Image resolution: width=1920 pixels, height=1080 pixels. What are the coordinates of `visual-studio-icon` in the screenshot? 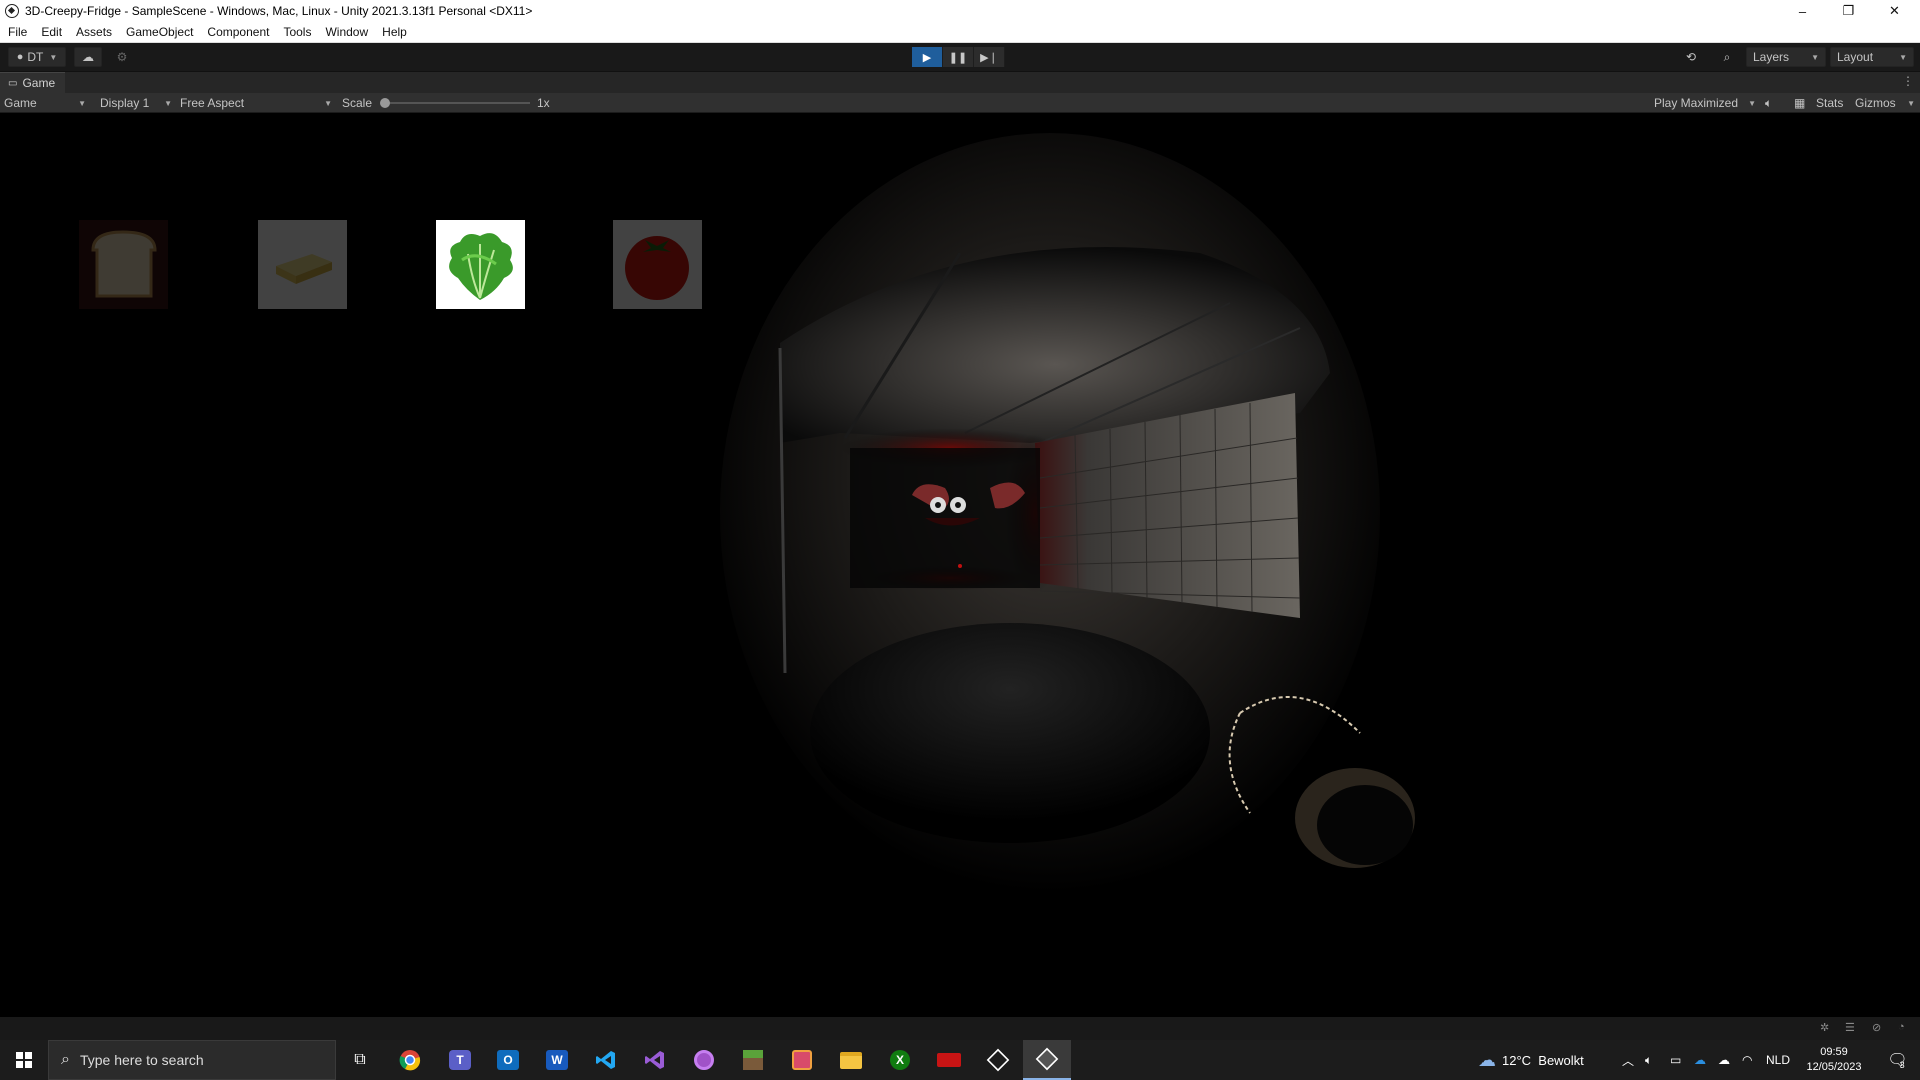 It's located at (655, 1060).